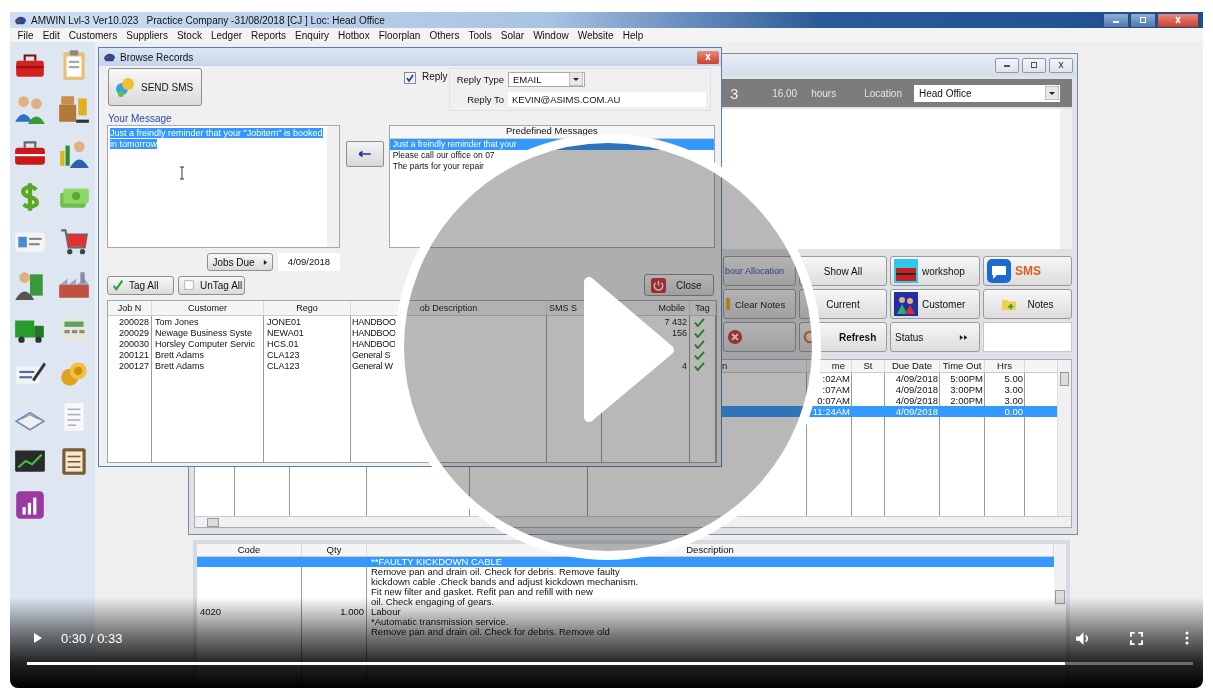  What do you see at coordinates (962, 366) in the screenshot?
I see `column-header: Time Out` at bounding box center [962, 366].